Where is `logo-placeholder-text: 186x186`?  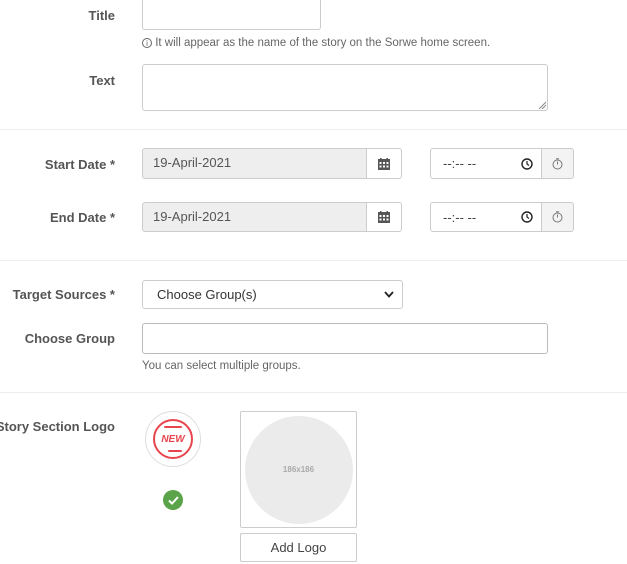 logo-placeholder-text: 186x186 is located at coordinates (298, 469).